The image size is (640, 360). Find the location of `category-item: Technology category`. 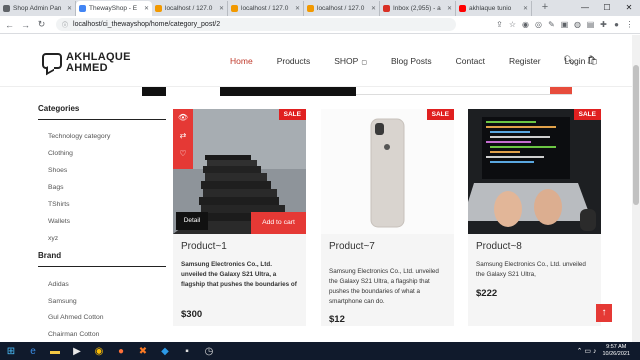

category-item: Technology category is located at coordinates (79, 141).